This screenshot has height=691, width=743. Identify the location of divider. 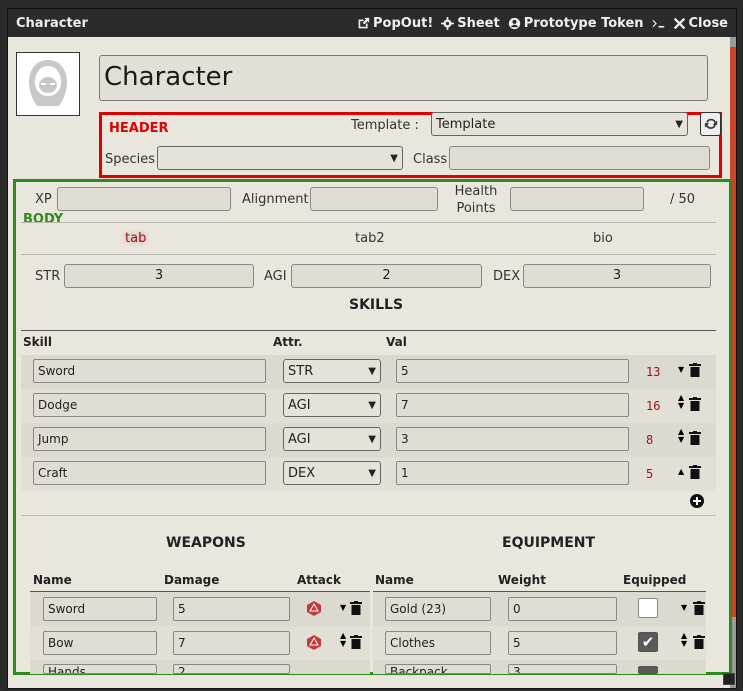
(368, 254).